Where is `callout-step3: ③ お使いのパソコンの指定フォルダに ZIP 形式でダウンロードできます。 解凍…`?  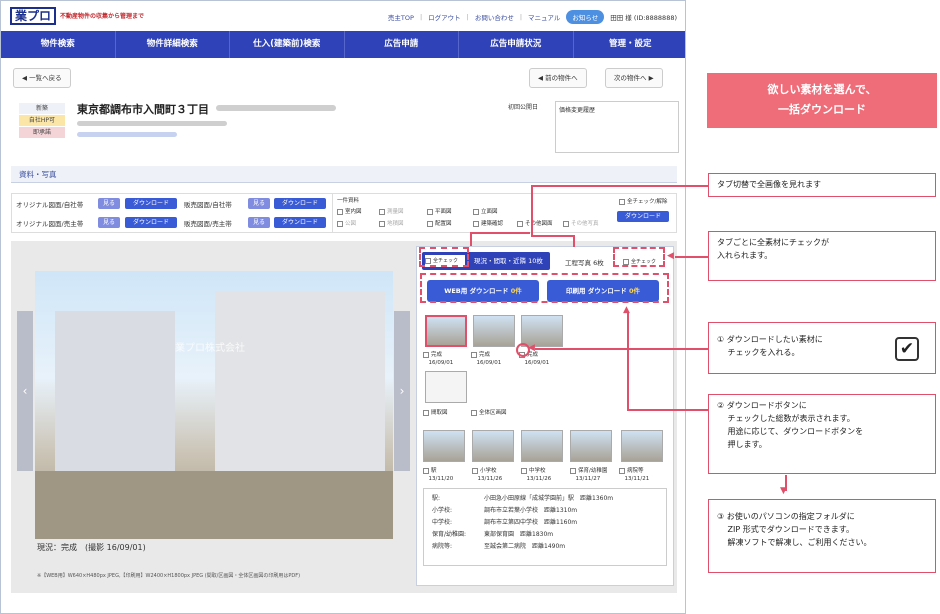 callout-step3: ③ お使いのパソコンの指定フォルダに ZIP 形式でダウンロードできます。 解凍… is located at coordinates (822, 536).